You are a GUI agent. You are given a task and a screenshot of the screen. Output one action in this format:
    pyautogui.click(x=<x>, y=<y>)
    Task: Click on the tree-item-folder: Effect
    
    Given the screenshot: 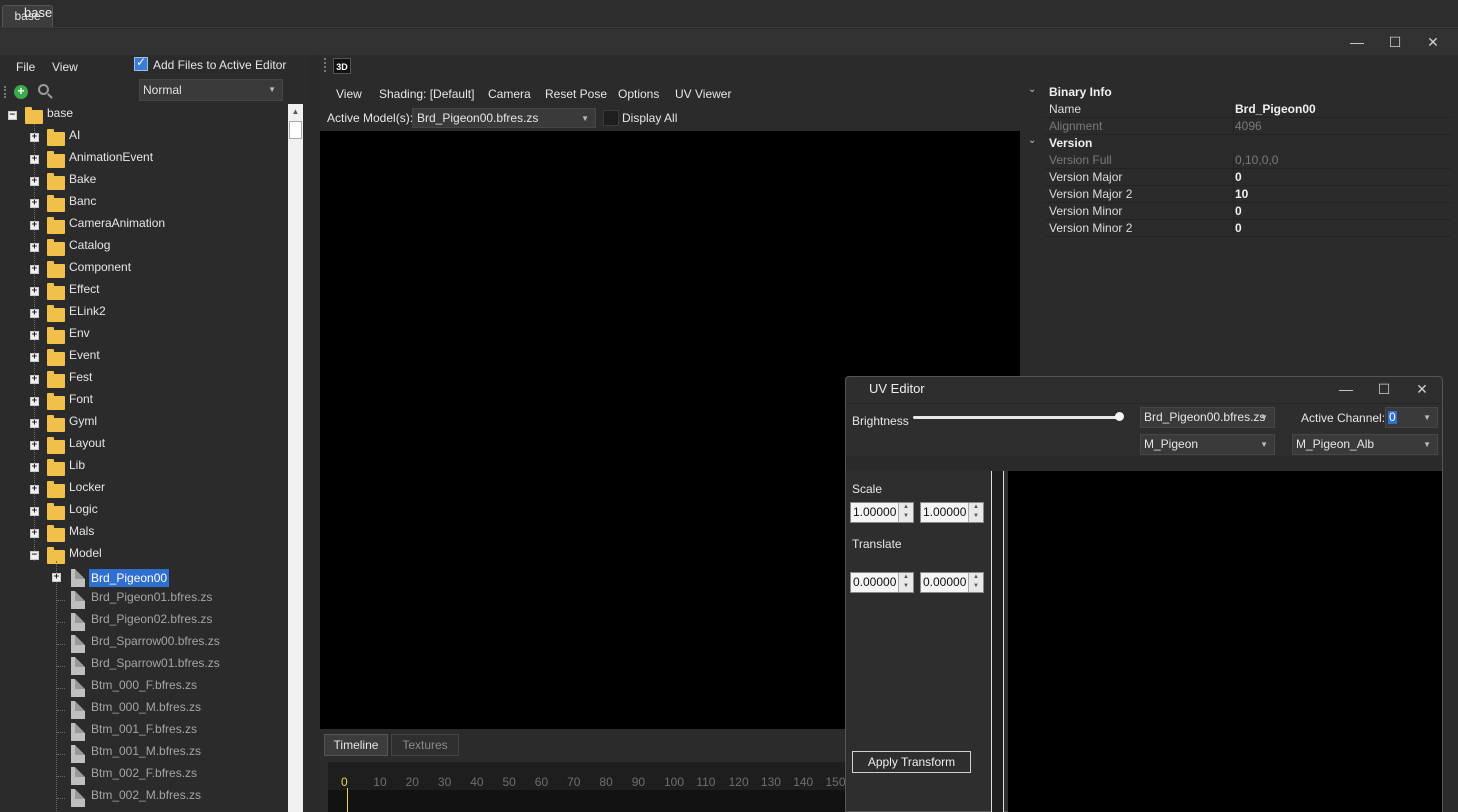 What is the action you would take?
    pyautogui.click(x=84, y=289)
    